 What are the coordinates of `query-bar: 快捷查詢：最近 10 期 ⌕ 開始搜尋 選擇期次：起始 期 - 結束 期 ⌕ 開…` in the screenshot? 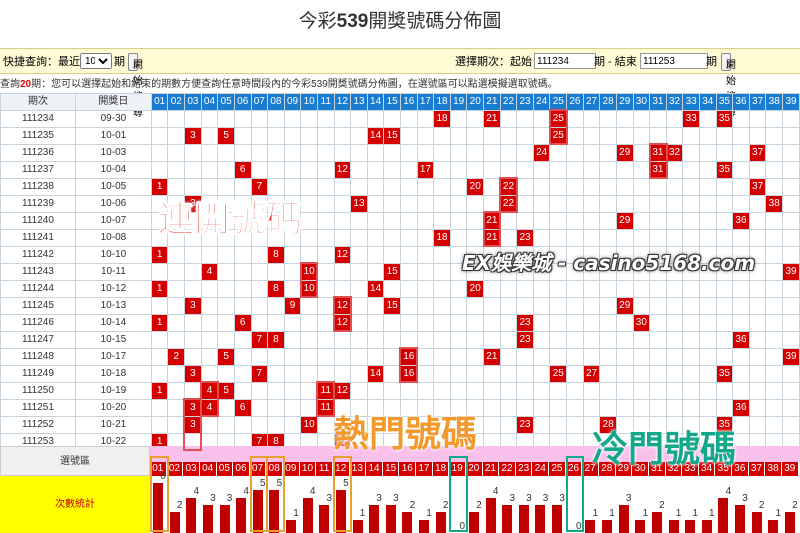 It's located at (400, 83).